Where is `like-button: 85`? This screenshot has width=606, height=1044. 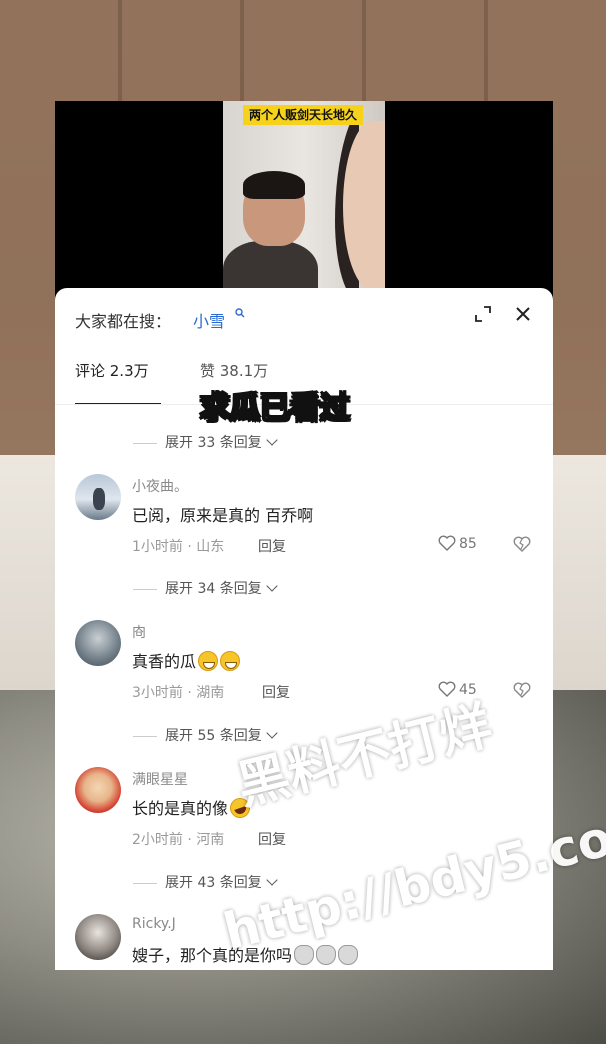
like-button: 85 is located at coordinates (457, 544).